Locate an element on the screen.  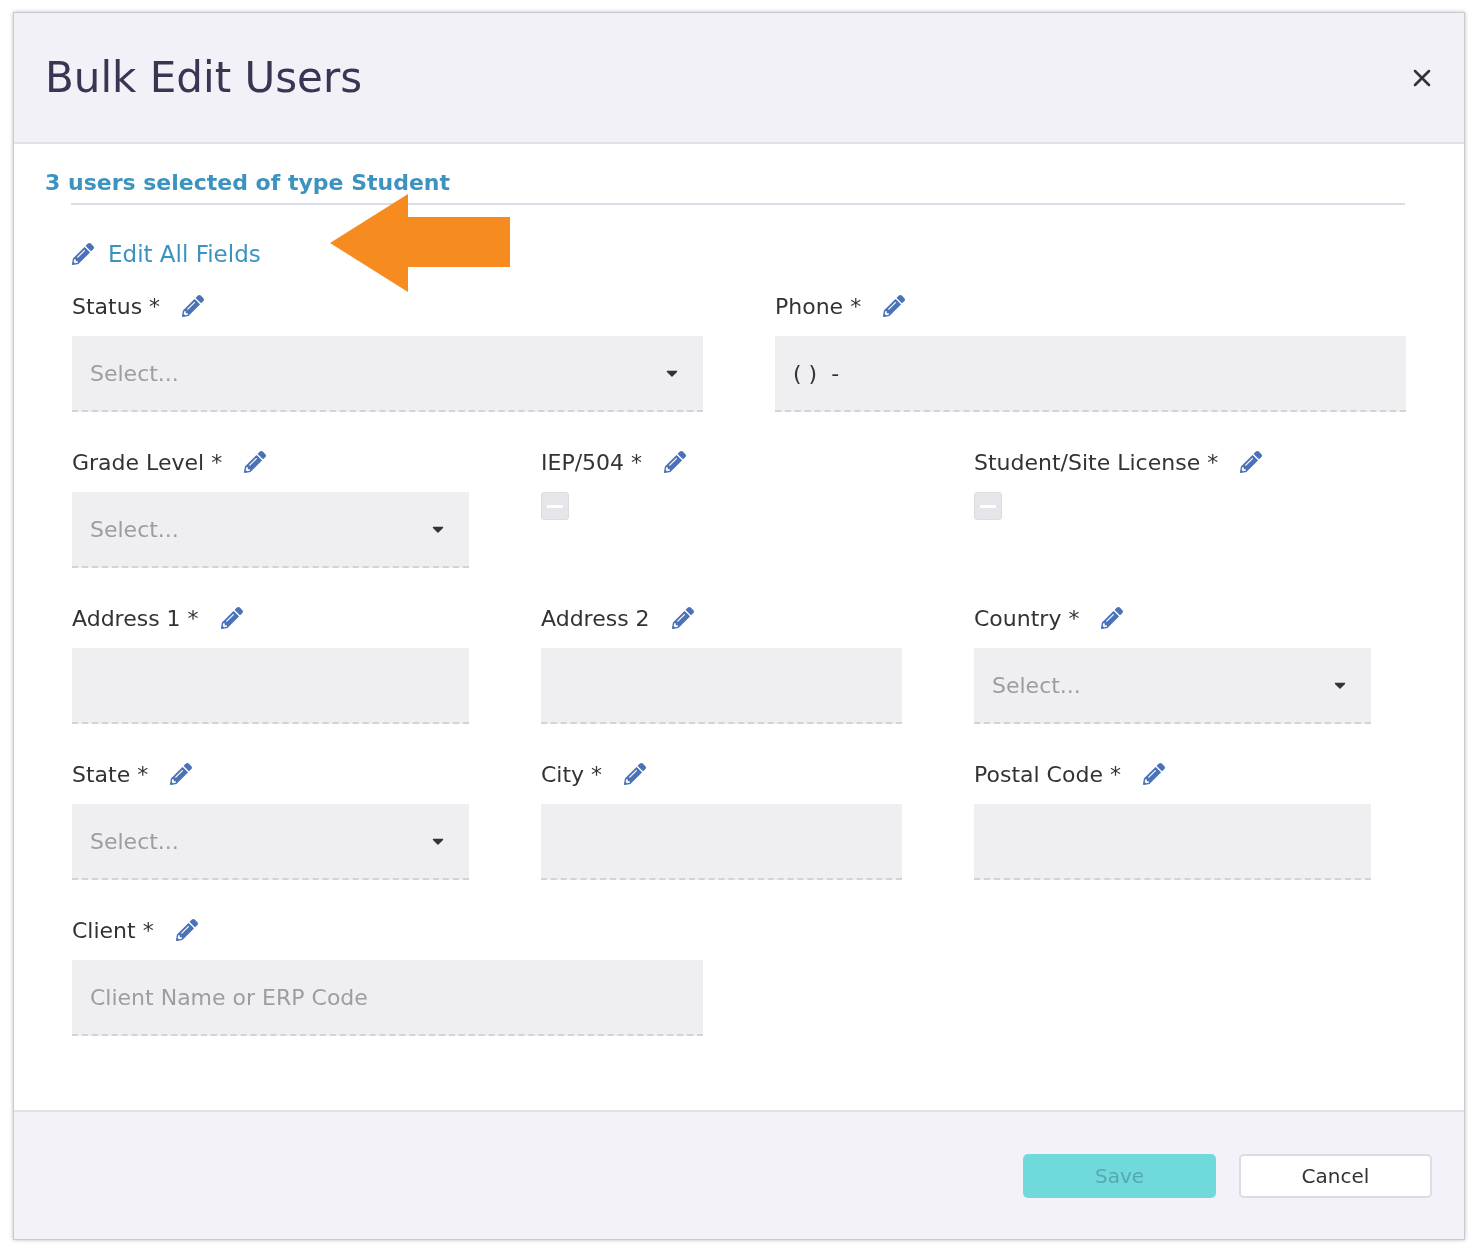
field-label: City * is located at coordinates (572, 774).